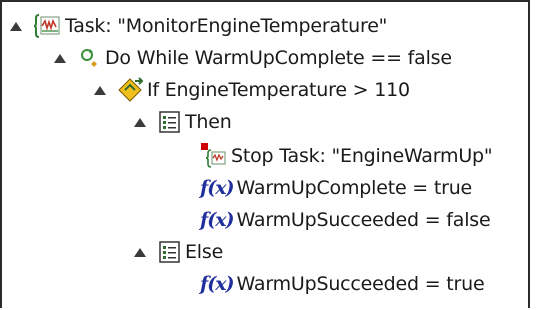 Image resolution: width=540 pixels, height=310 pixels. I want to click on tree-node-label: Stop Task: "EngineWarmUp", so click(362, 156).